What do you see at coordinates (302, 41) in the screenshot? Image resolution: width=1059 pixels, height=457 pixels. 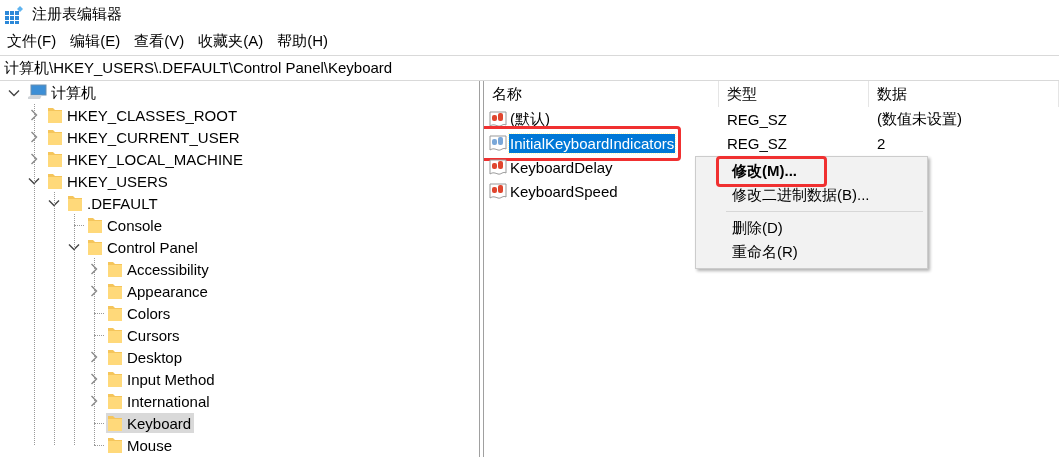 I see `menu-item: 帮助(H)` at bounding box center [302, 41].